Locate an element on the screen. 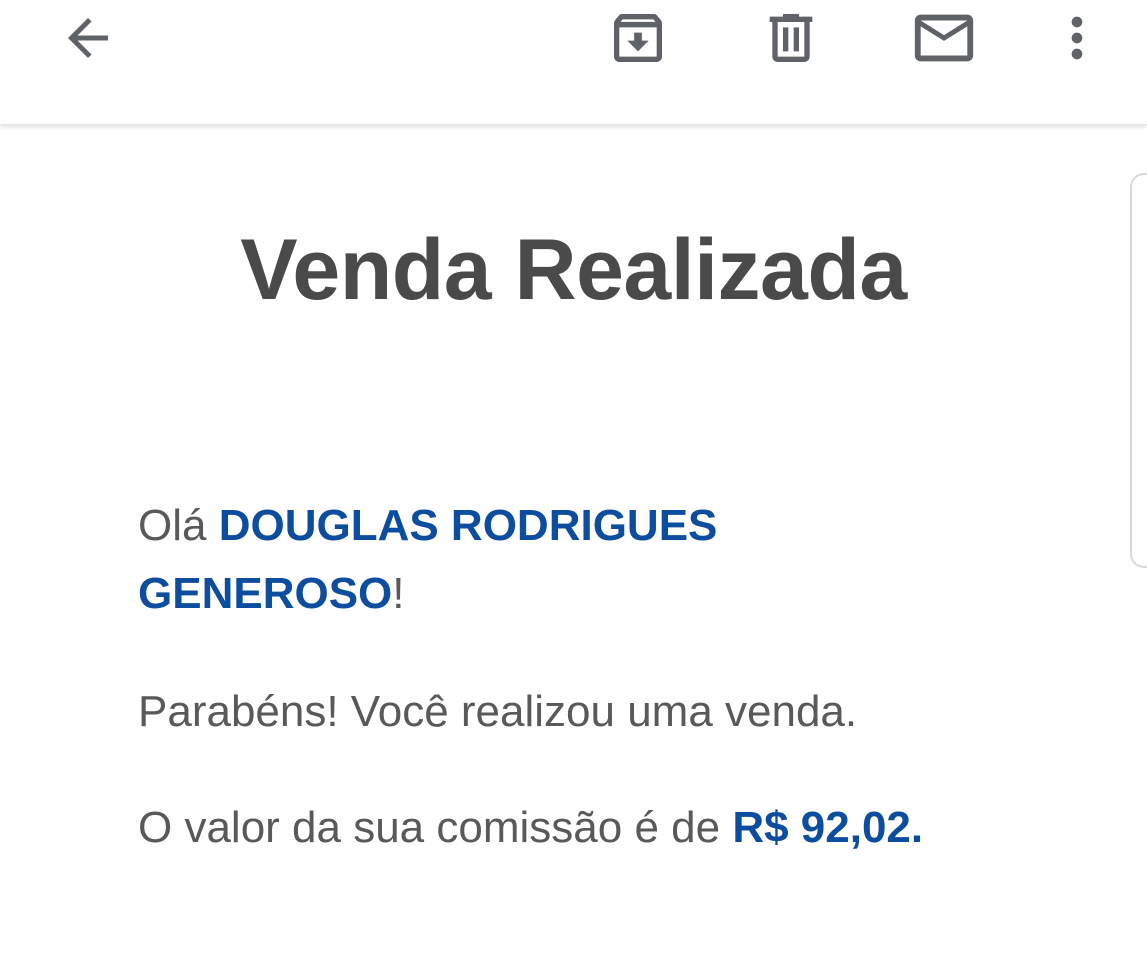  trash-icon is located at coordinates (791, 38).